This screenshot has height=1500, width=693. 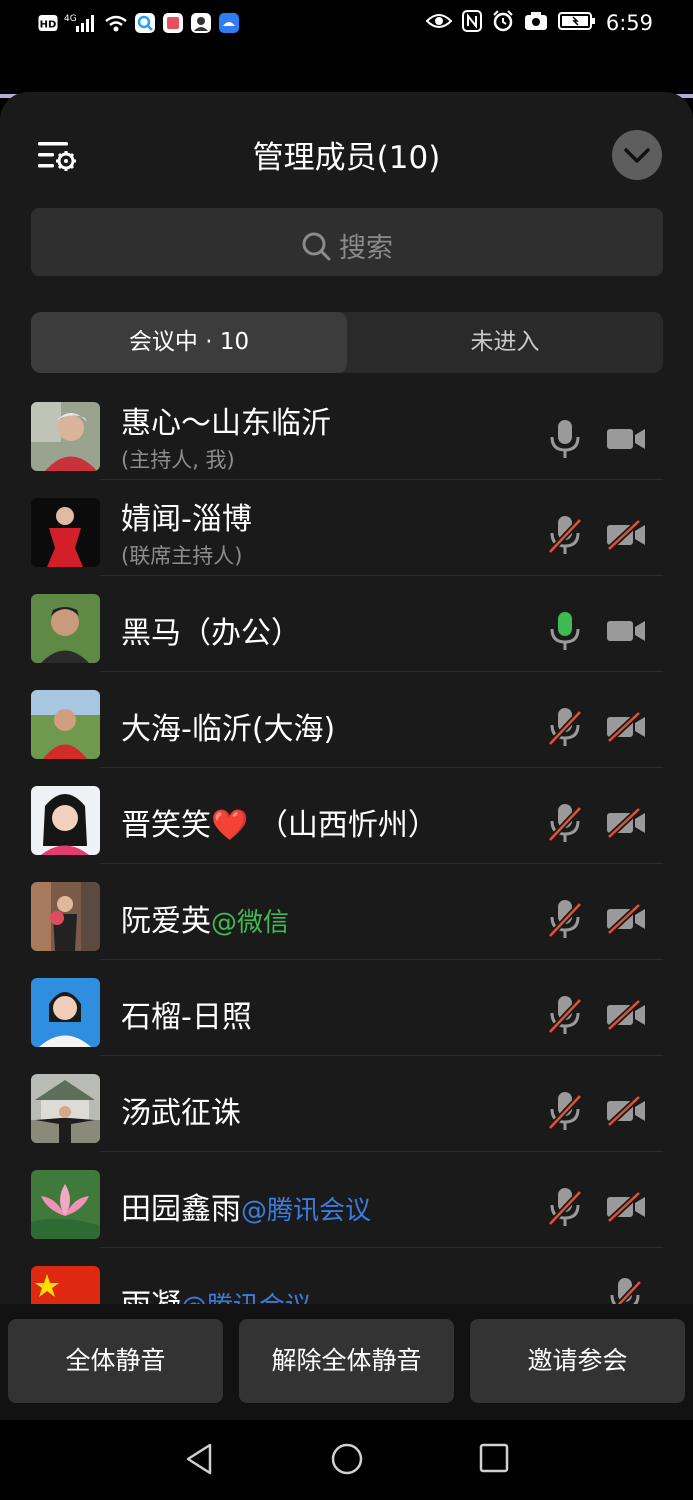 I want to click on status-bar: HD 4G 6:59, so click(x=346, y=24).